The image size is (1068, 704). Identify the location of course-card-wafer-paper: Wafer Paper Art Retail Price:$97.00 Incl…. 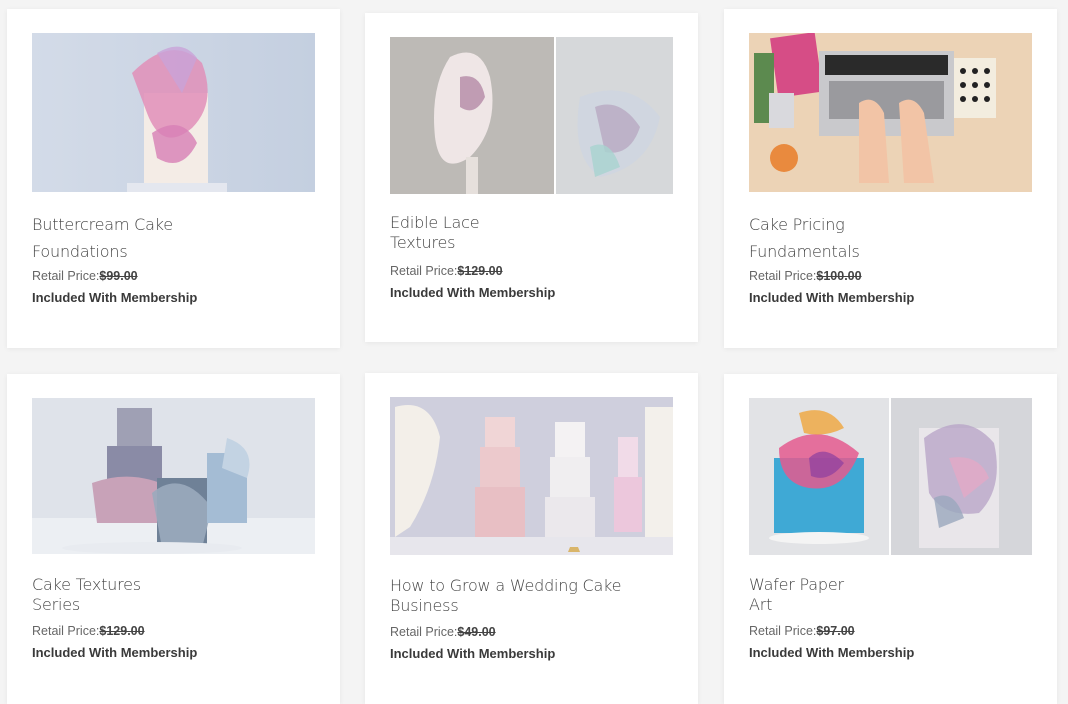
(890, 539).